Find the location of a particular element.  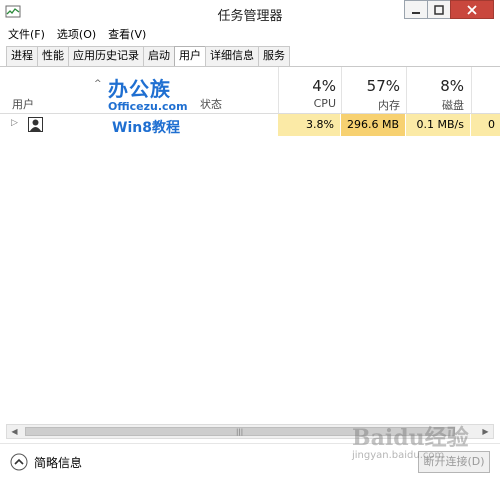

baidu-watermark-url: jingyan.baidu.com is located at coordinates (398, 455).